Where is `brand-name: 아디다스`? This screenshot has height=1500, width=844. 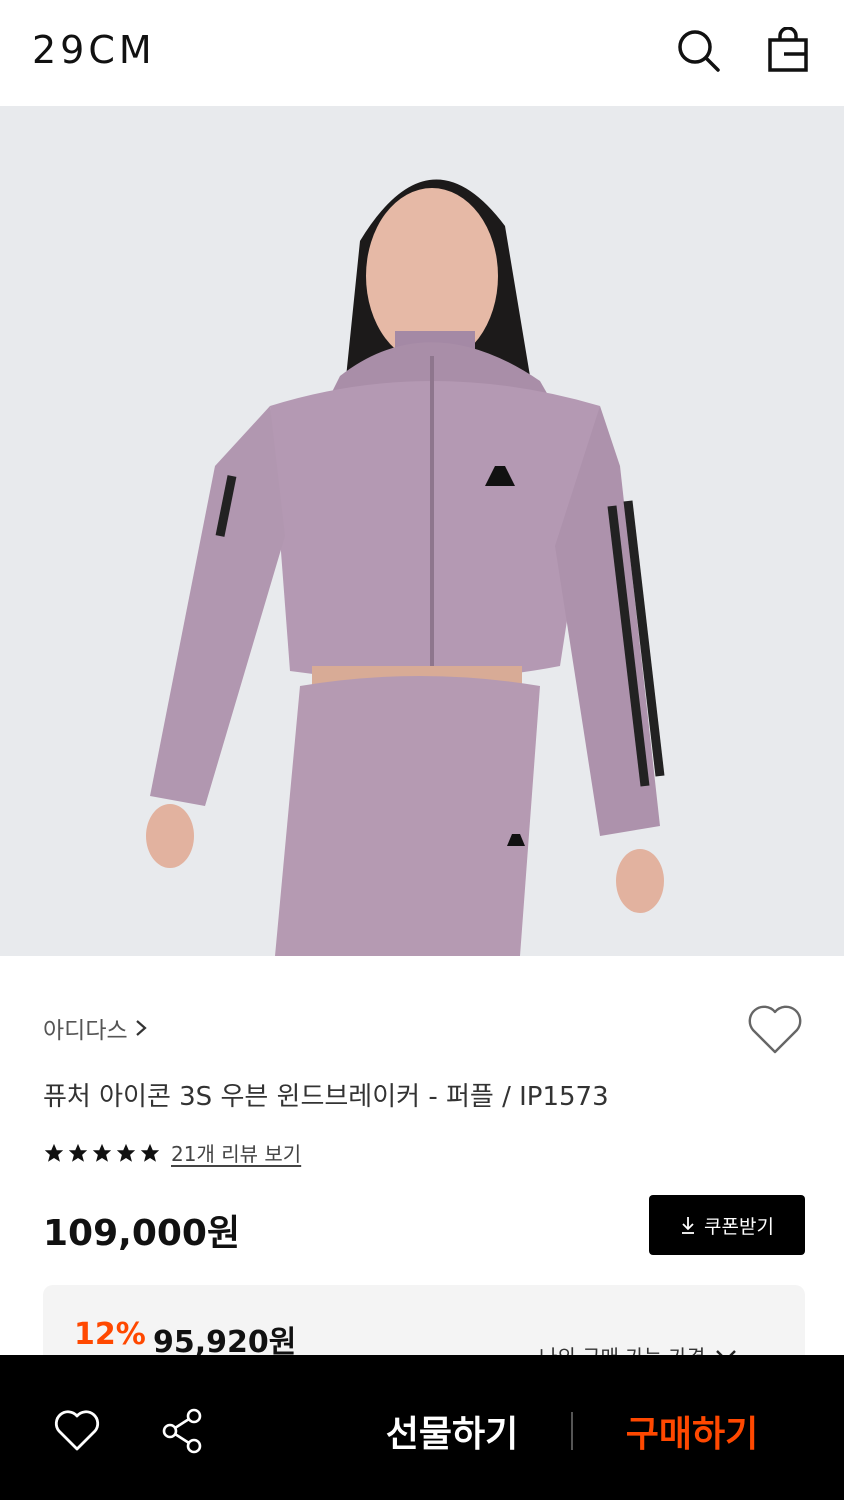
brand-name: 아디다스 is located at coordinates (85, 1031).